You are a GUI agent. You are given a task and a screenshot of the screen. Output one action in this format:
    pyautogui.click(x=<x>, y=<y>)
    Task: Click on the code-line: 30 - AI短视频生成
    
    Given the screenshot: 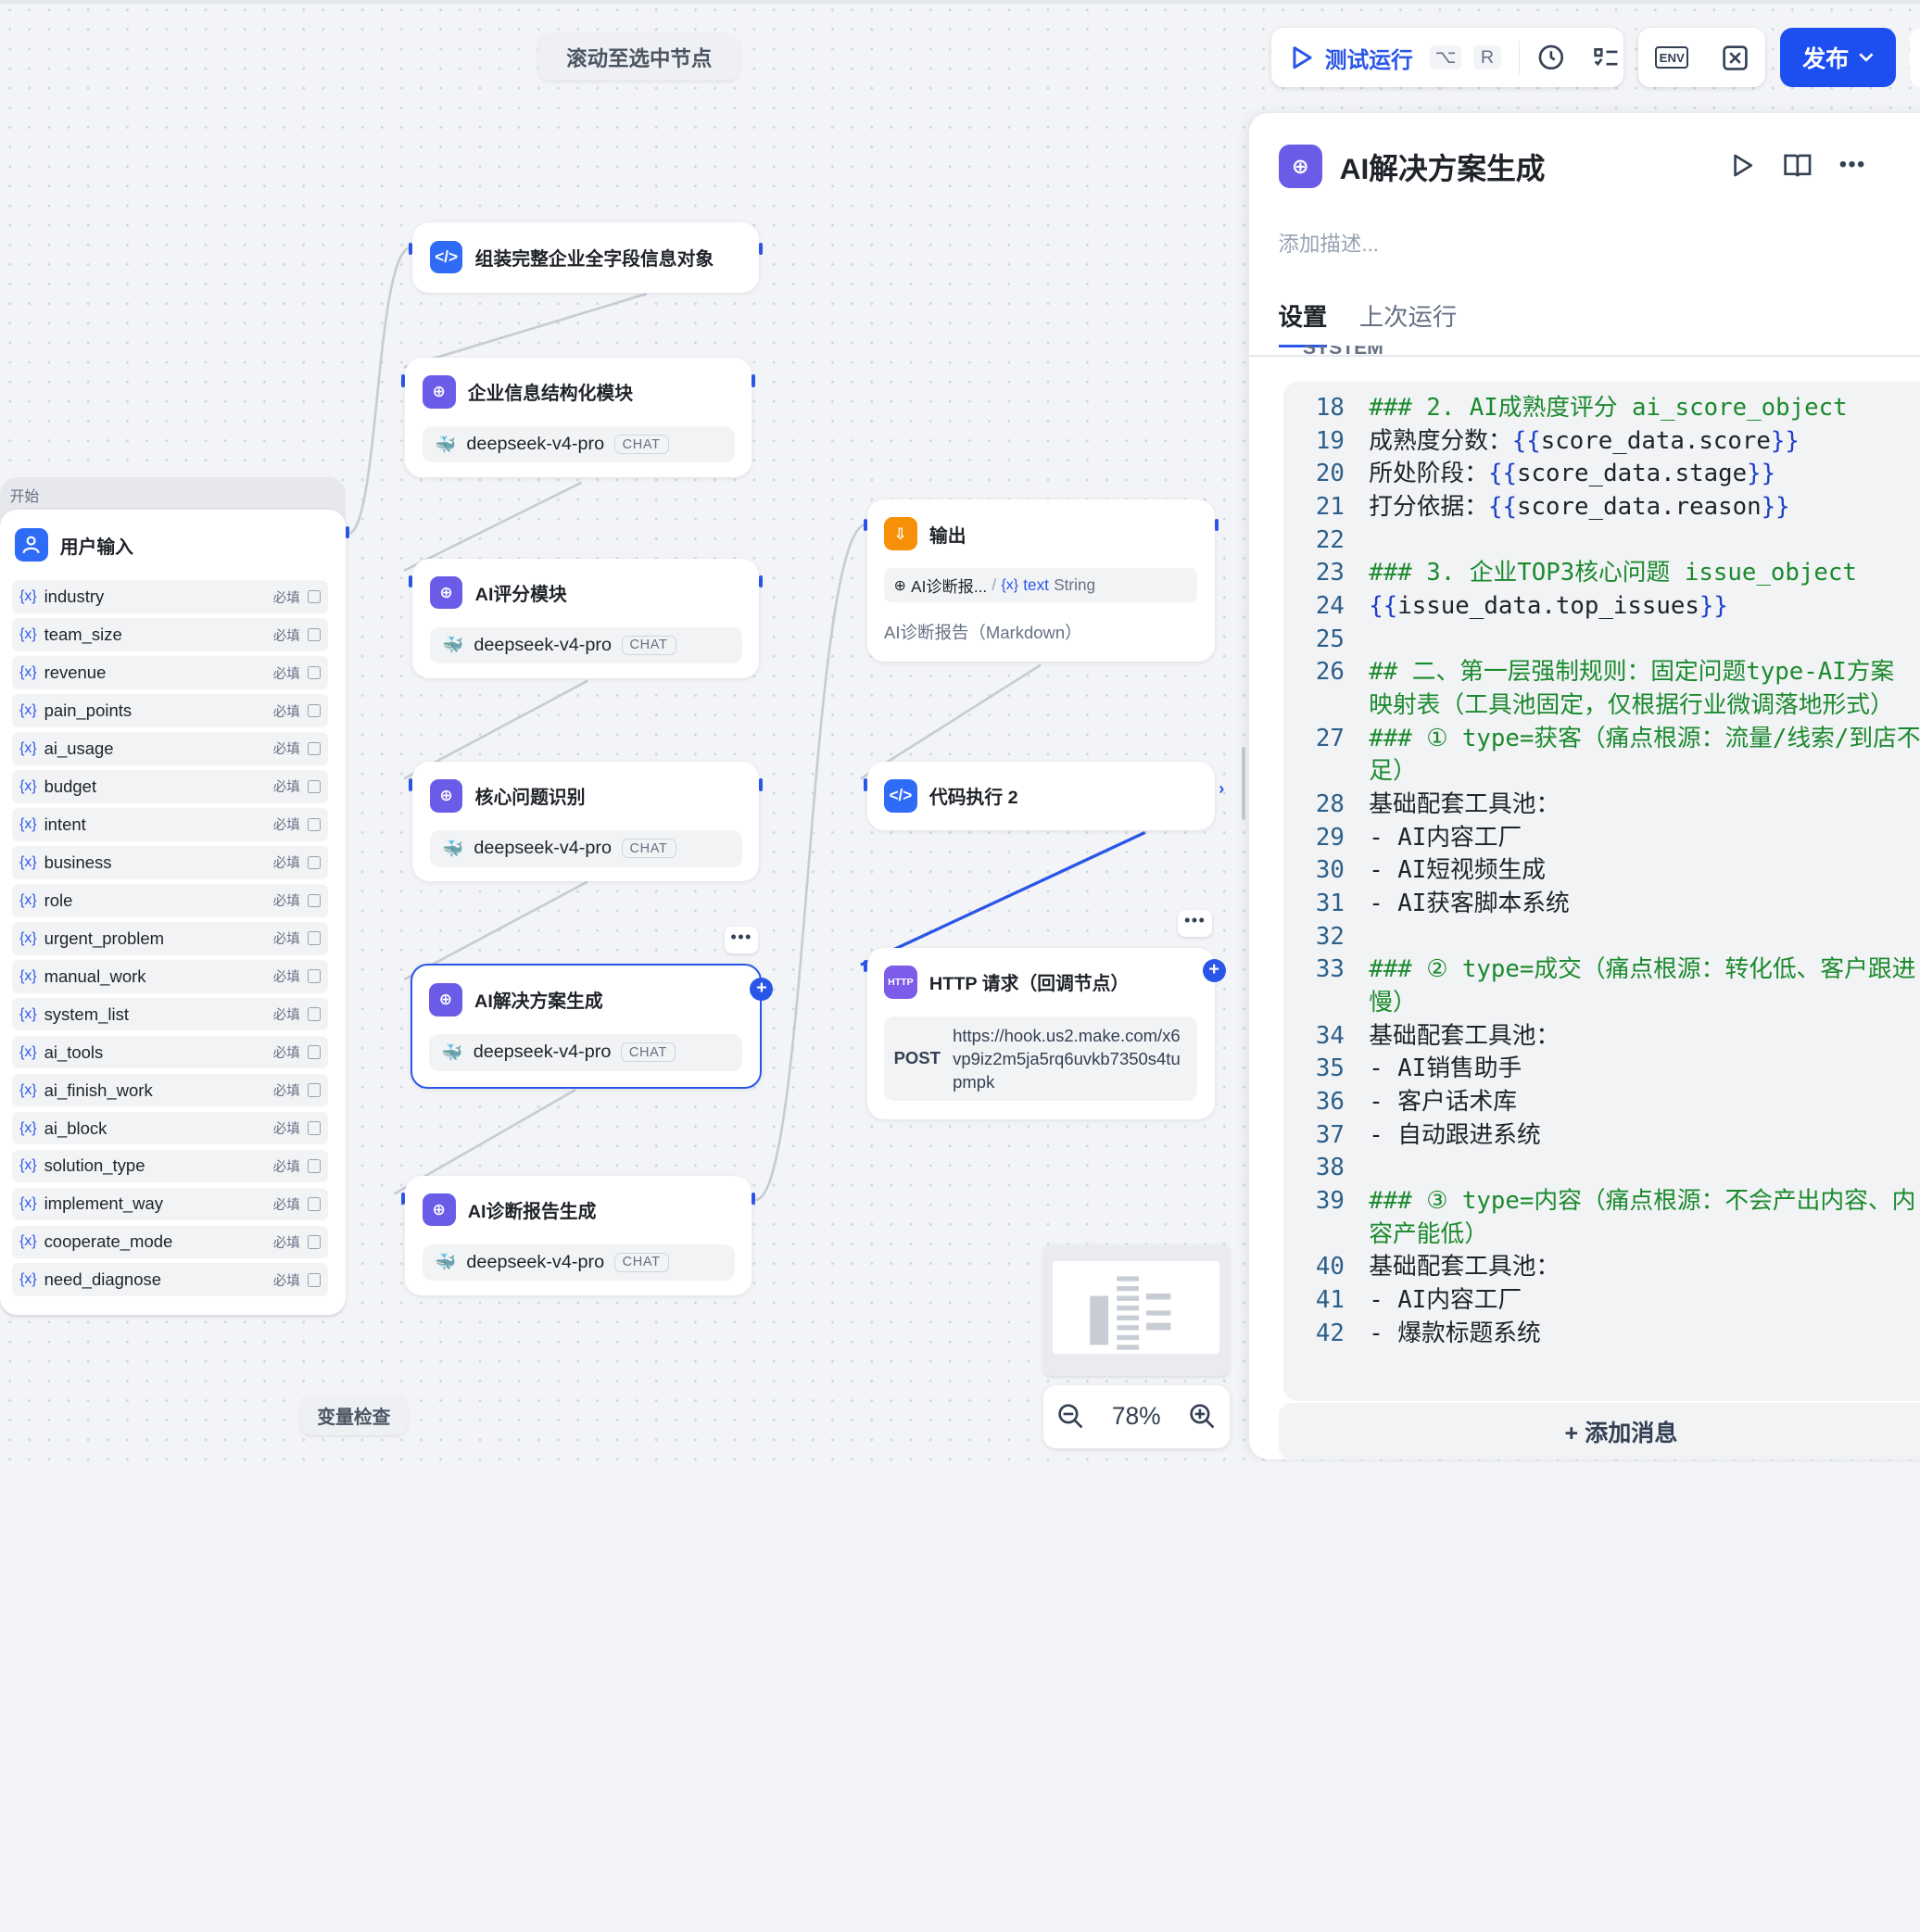 What is the action you would take?
    pyautogui.click(x=1601, y=871)
    